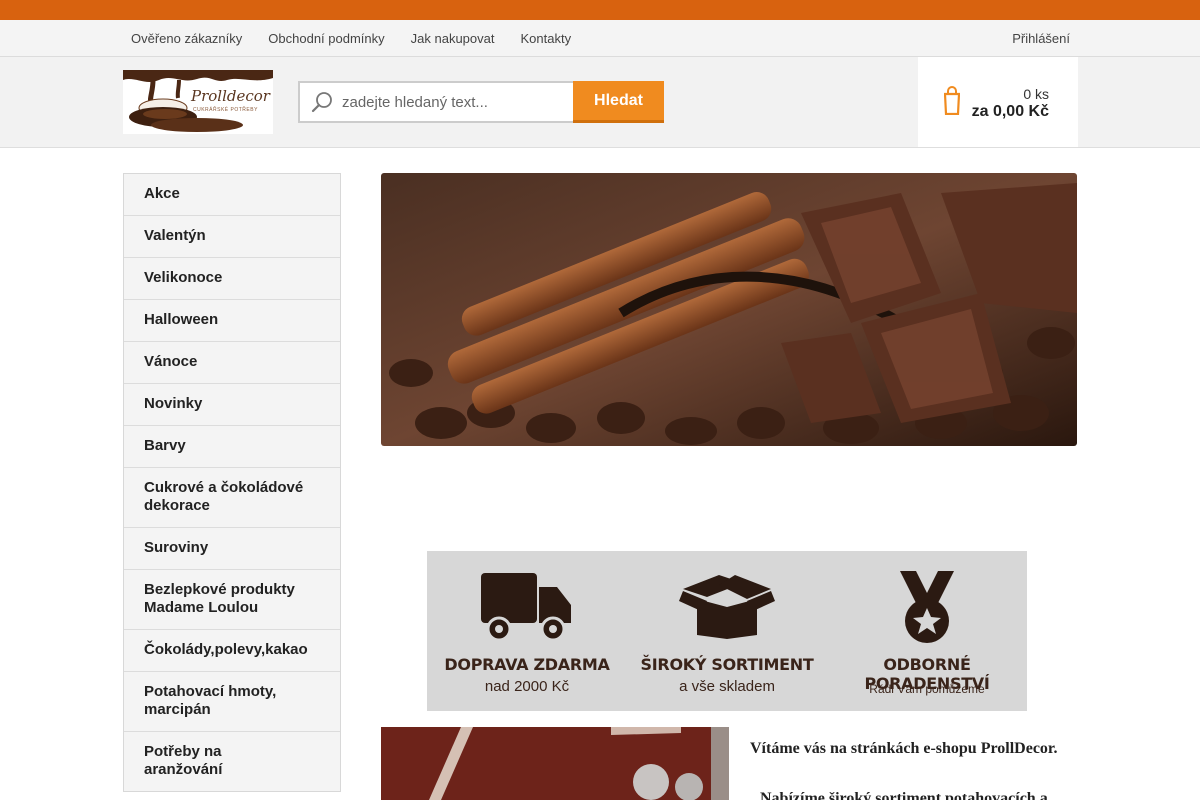 Image resolution: width=1200 pixels, height=800 pixels. What do you see at coordinates (232, 446) in the screenshot?
I see `category-barvy: Barvy` at bounding box center [232, 446].